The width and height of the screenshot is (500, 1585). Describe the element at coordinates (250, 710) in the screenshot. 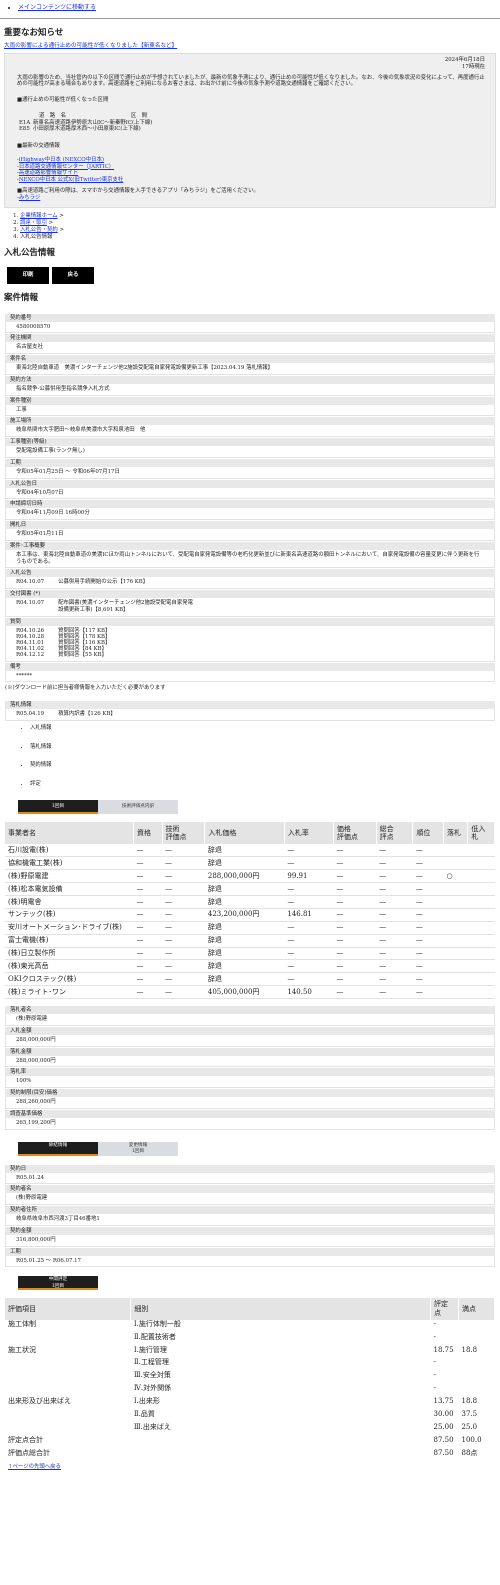

I see `rakusatsu-info-field: 落札情報 R05.04.19 積算内訳書【126 KB】` at that location.